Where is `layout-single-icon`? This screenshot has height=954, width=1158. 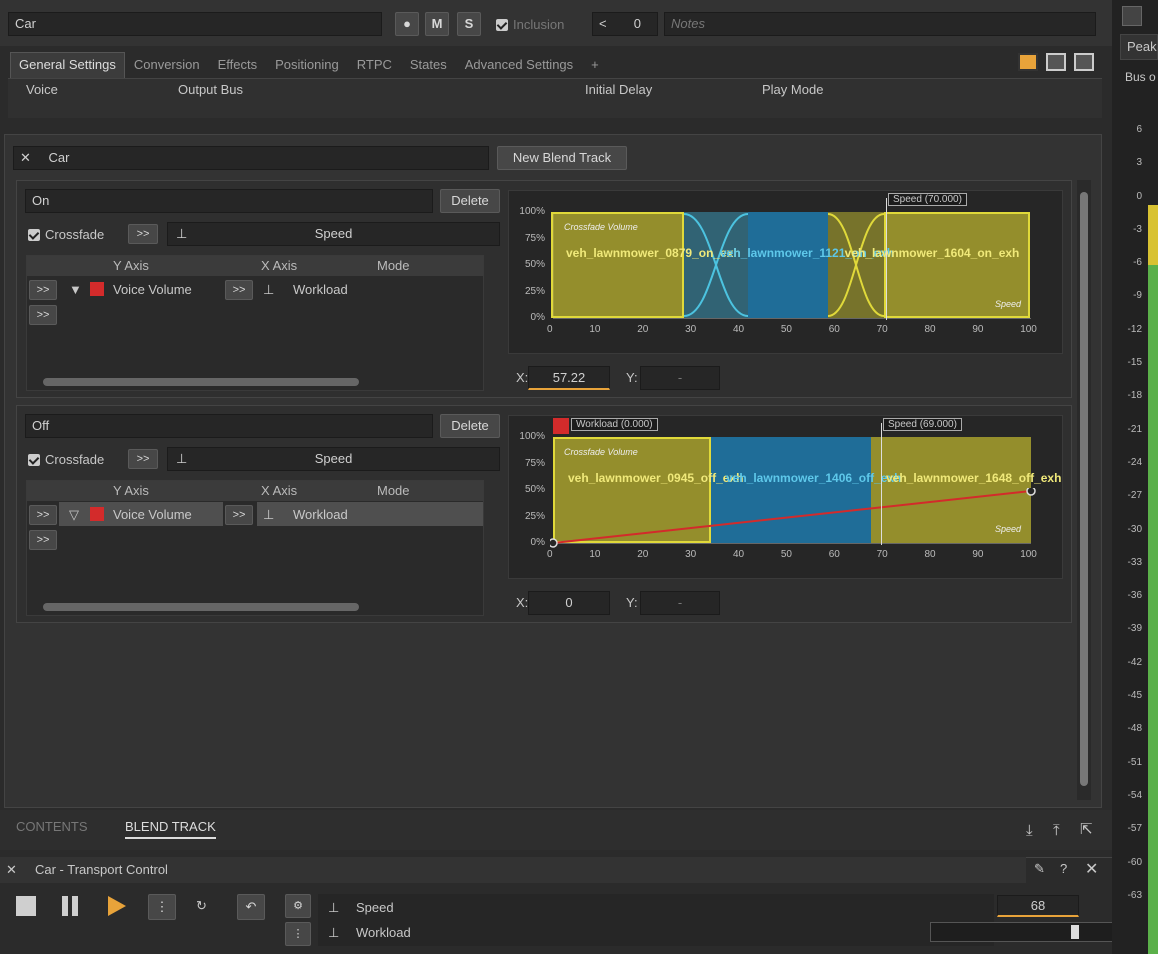
layout-single-icon is located at coordinates (1028, 62).